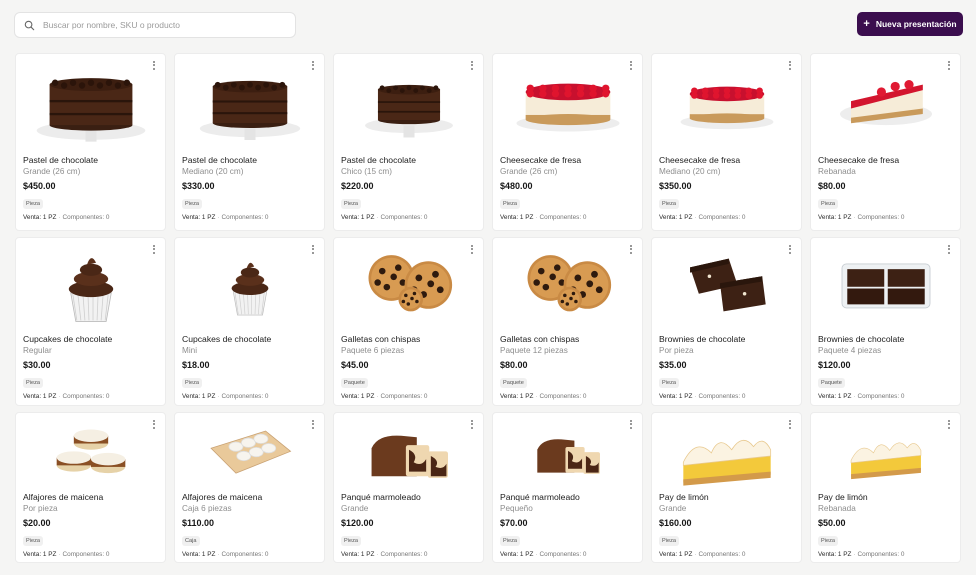 The image size is (976, 575). I want to click on strawberry-cheesecake-slice-icon, so click(885, 103).